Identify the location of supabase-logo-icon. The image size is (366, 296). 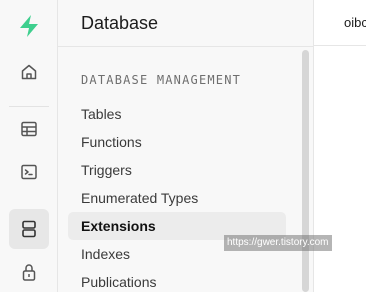
(29, 26).